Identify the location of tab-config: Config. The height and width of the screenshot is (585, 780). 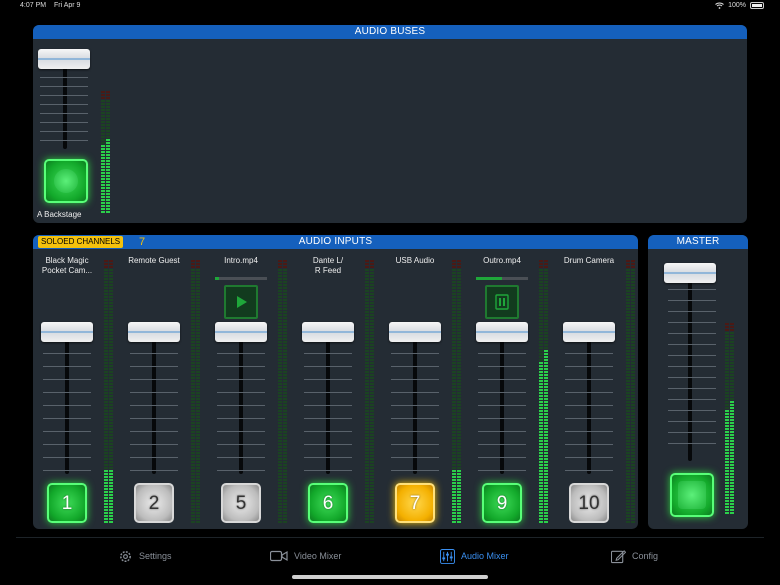
(634, 556).